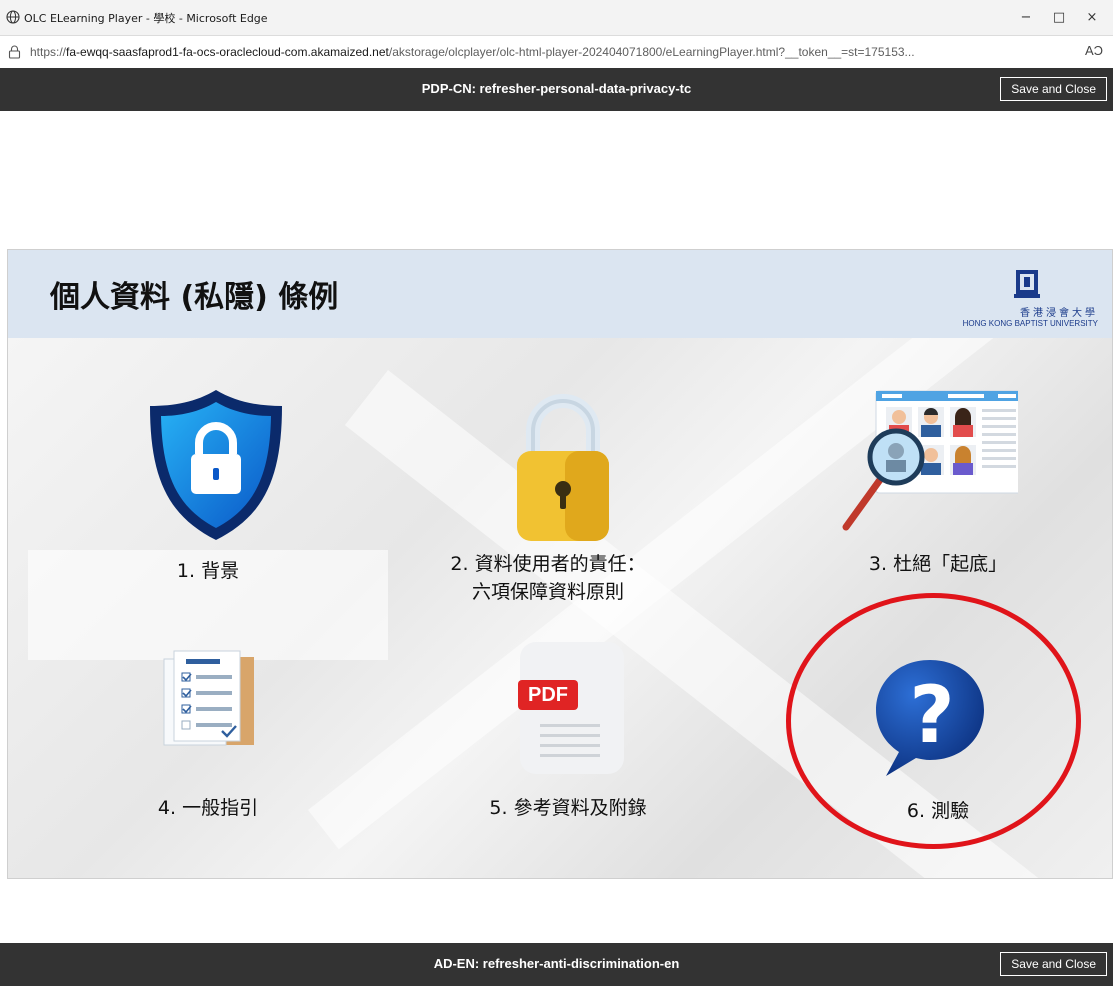  I want to click on checklist-documents-icon, so click(208, 698).